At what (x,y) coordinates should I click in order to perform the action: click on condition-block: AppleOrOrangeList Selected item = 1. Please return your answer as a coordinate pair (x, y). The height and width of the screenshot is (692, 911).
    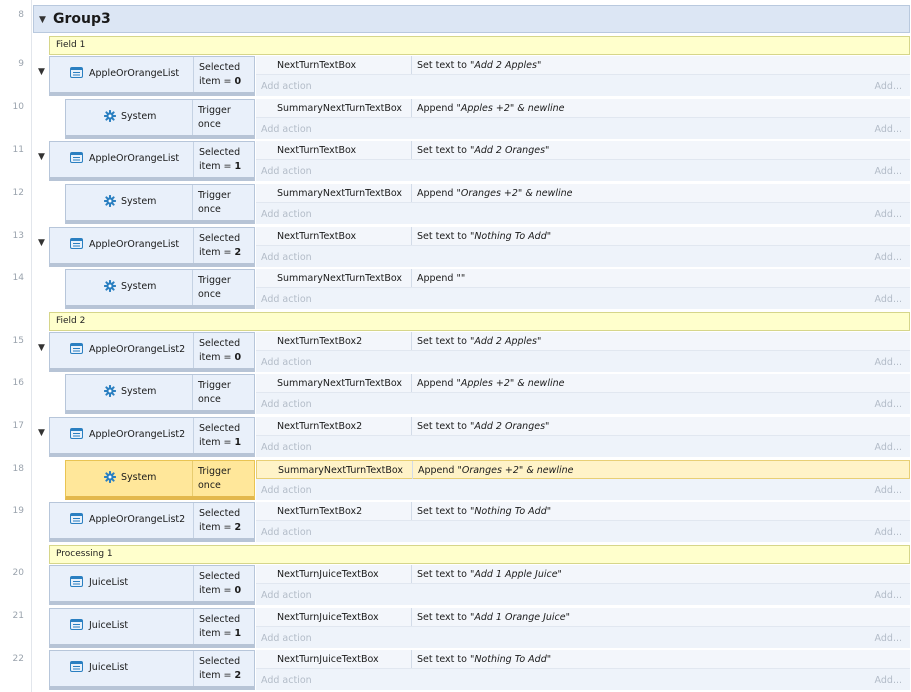
    Looking at the image, I should click on (152, 161).